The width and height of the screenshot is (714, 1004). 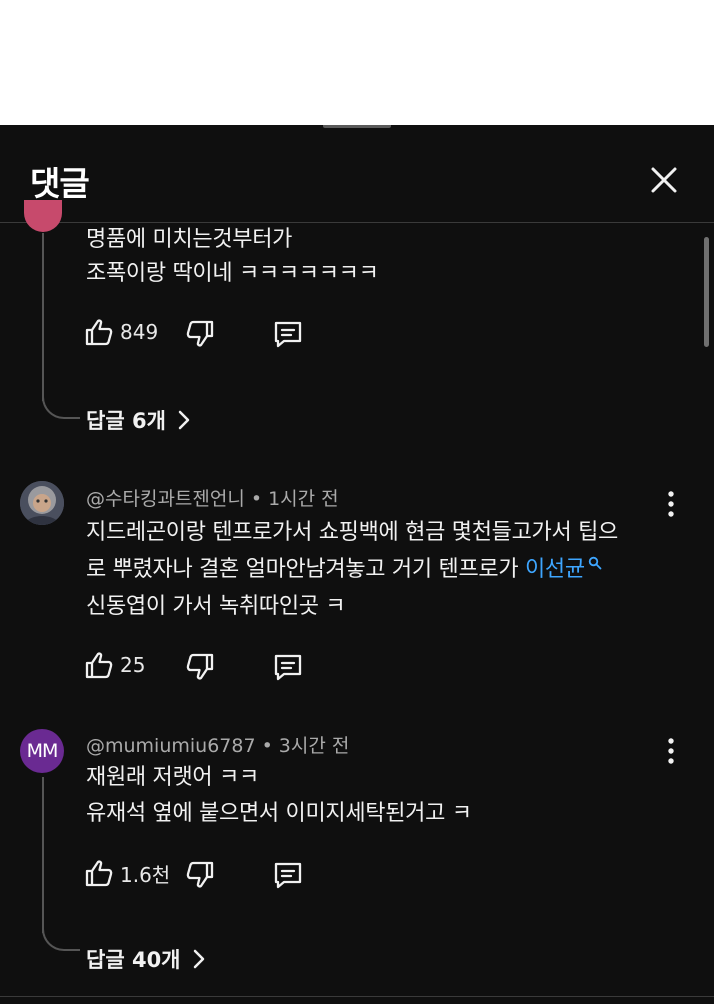 I want to click on close-button, so click(x=664, y=180).